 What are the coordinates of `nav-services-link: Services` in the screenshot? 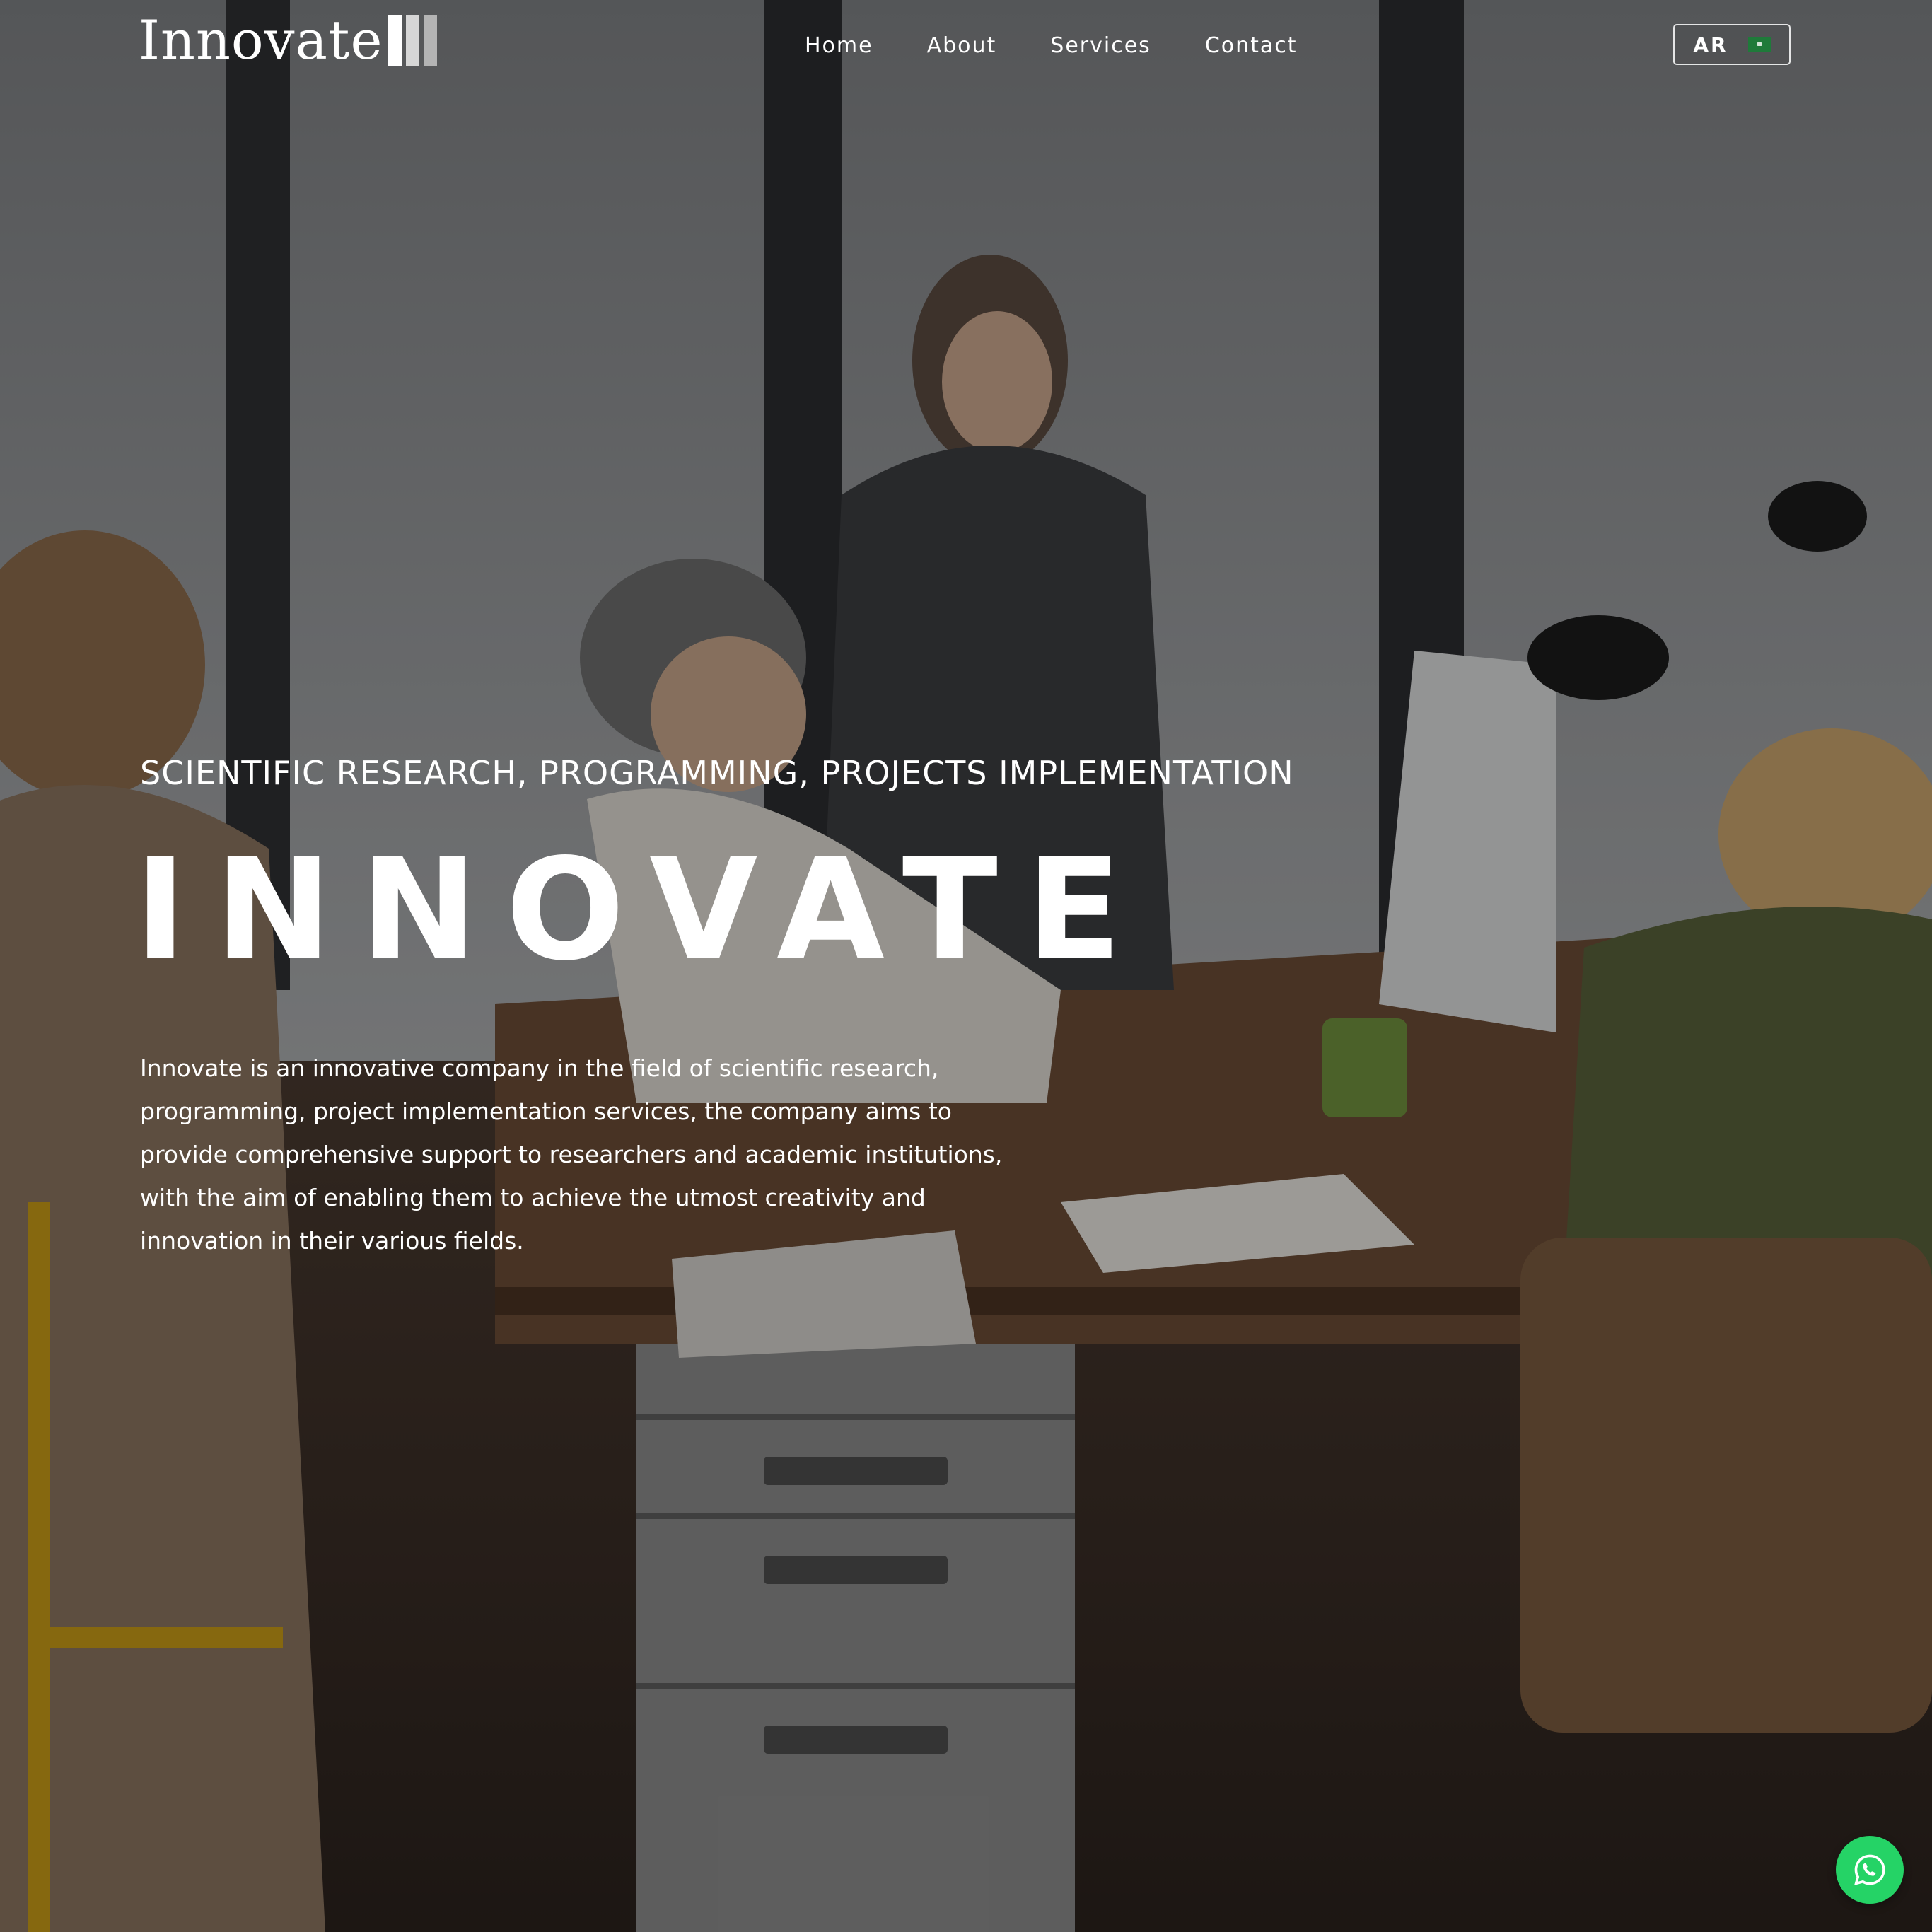 It's located at (1100, 45).